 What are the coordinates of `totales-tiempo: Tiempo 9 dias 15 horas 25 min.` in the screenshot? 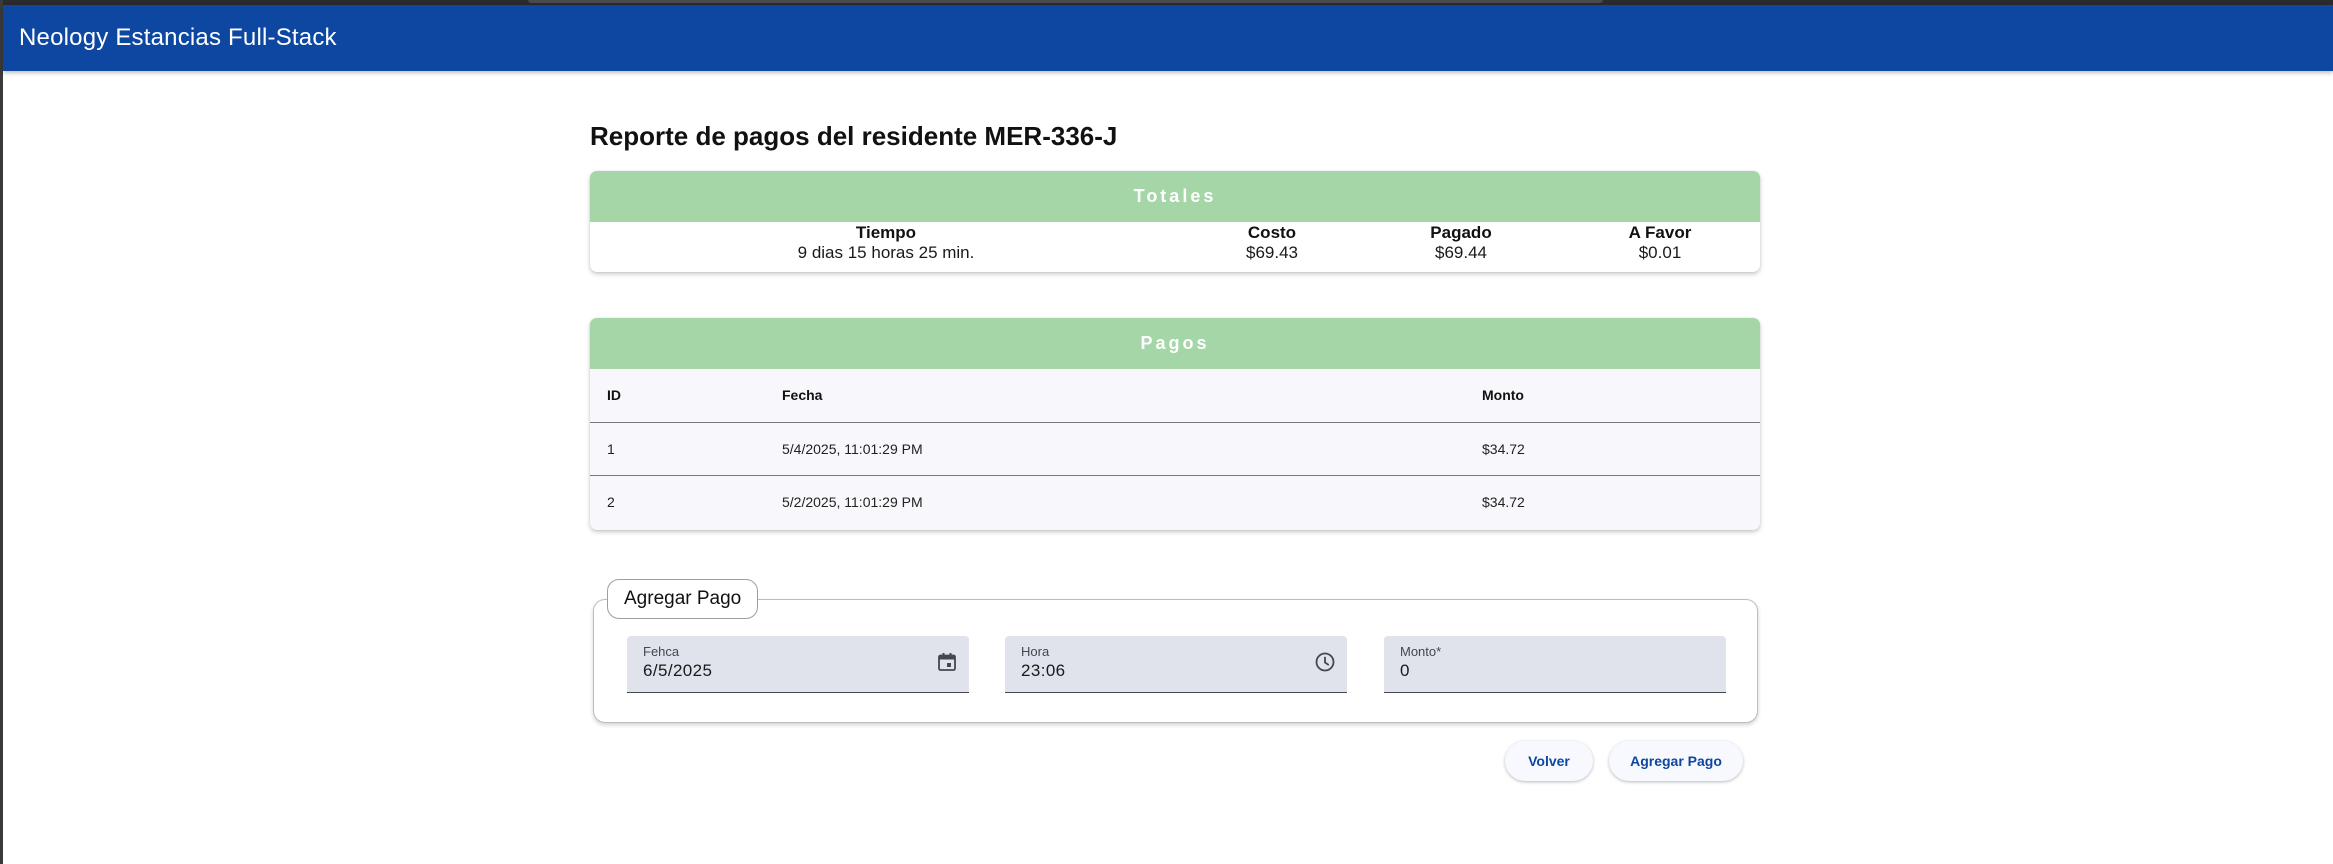 It's located at (886, 243).